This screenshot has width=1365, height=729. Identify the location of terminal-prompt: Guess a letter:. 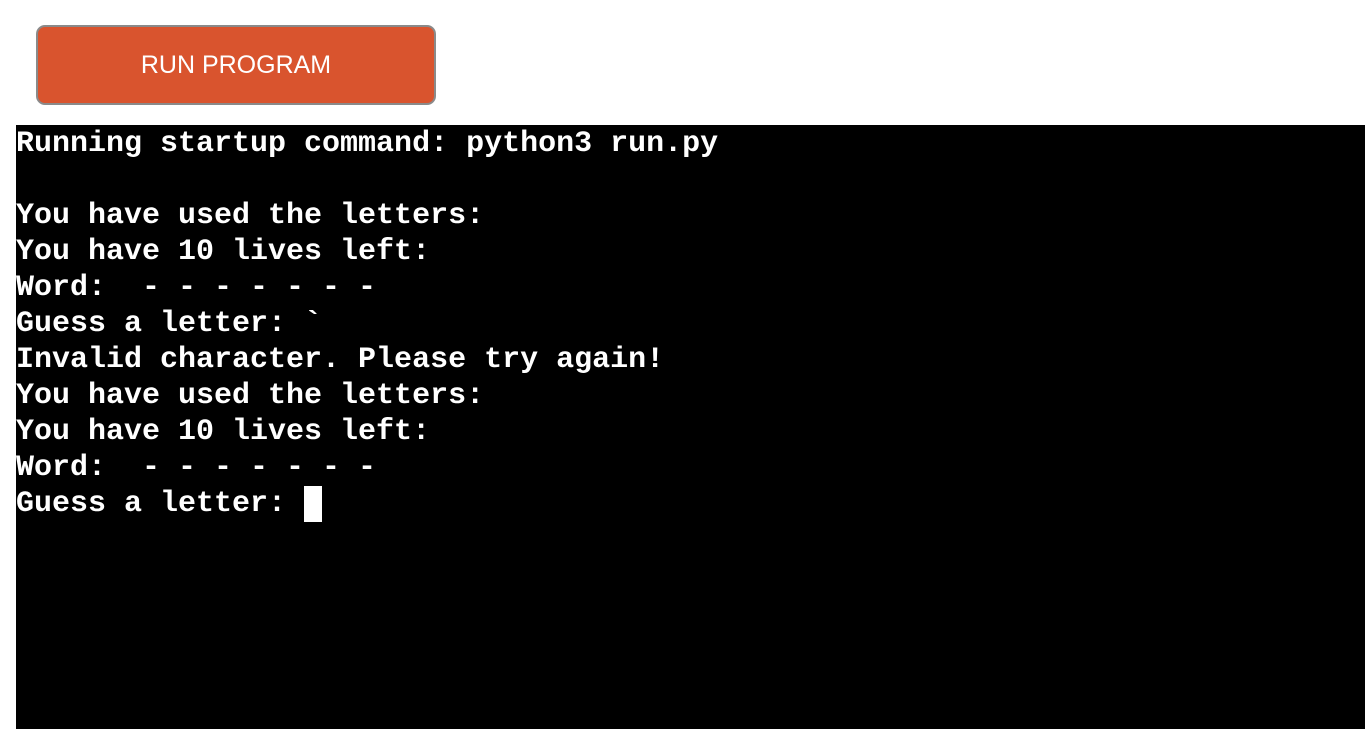
(160, 504).